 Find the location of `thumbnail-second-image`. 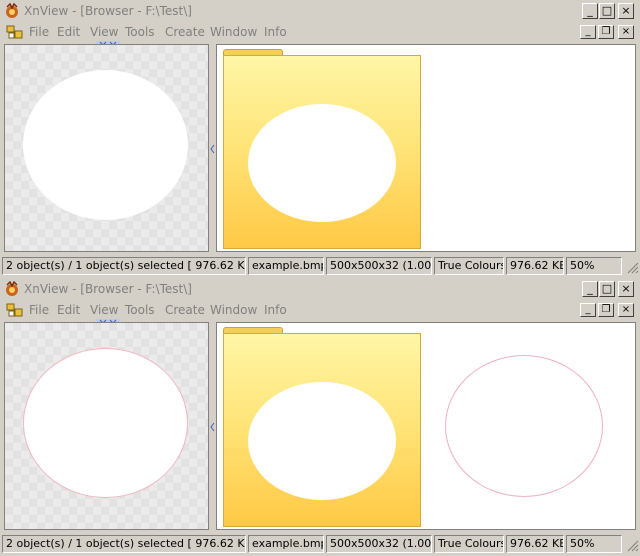

thumbnail-second-image is located at coordinates (524, 426).